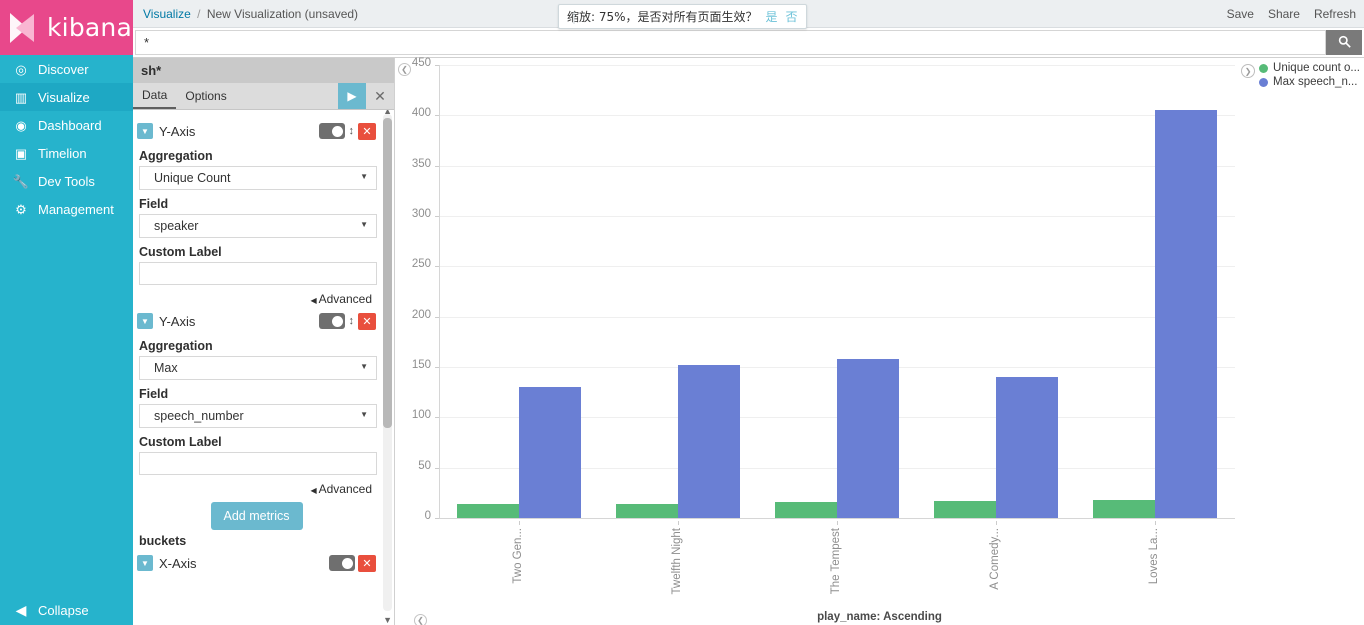 The height and width of the screenshot is (625, 1364). Describe the element at coordinates (263, 96) in the screenshot. I see `editor-tabs: Data Options ▶ ✕` at that location.